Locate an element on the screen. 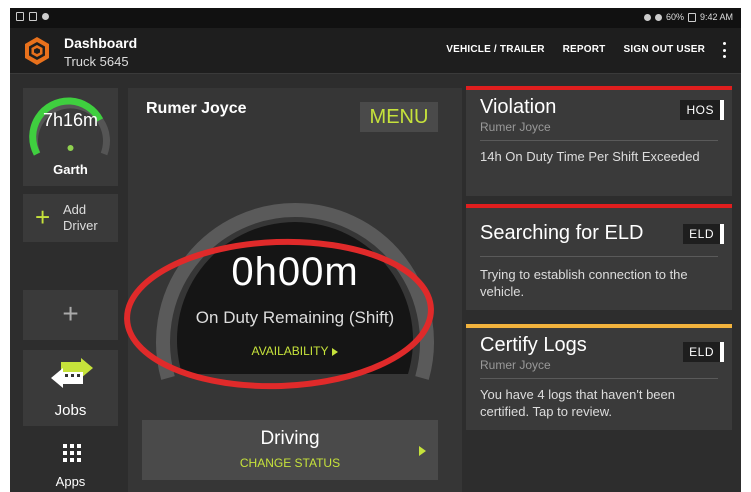  overflow-menu-icon is located at coordinates (725, 50).